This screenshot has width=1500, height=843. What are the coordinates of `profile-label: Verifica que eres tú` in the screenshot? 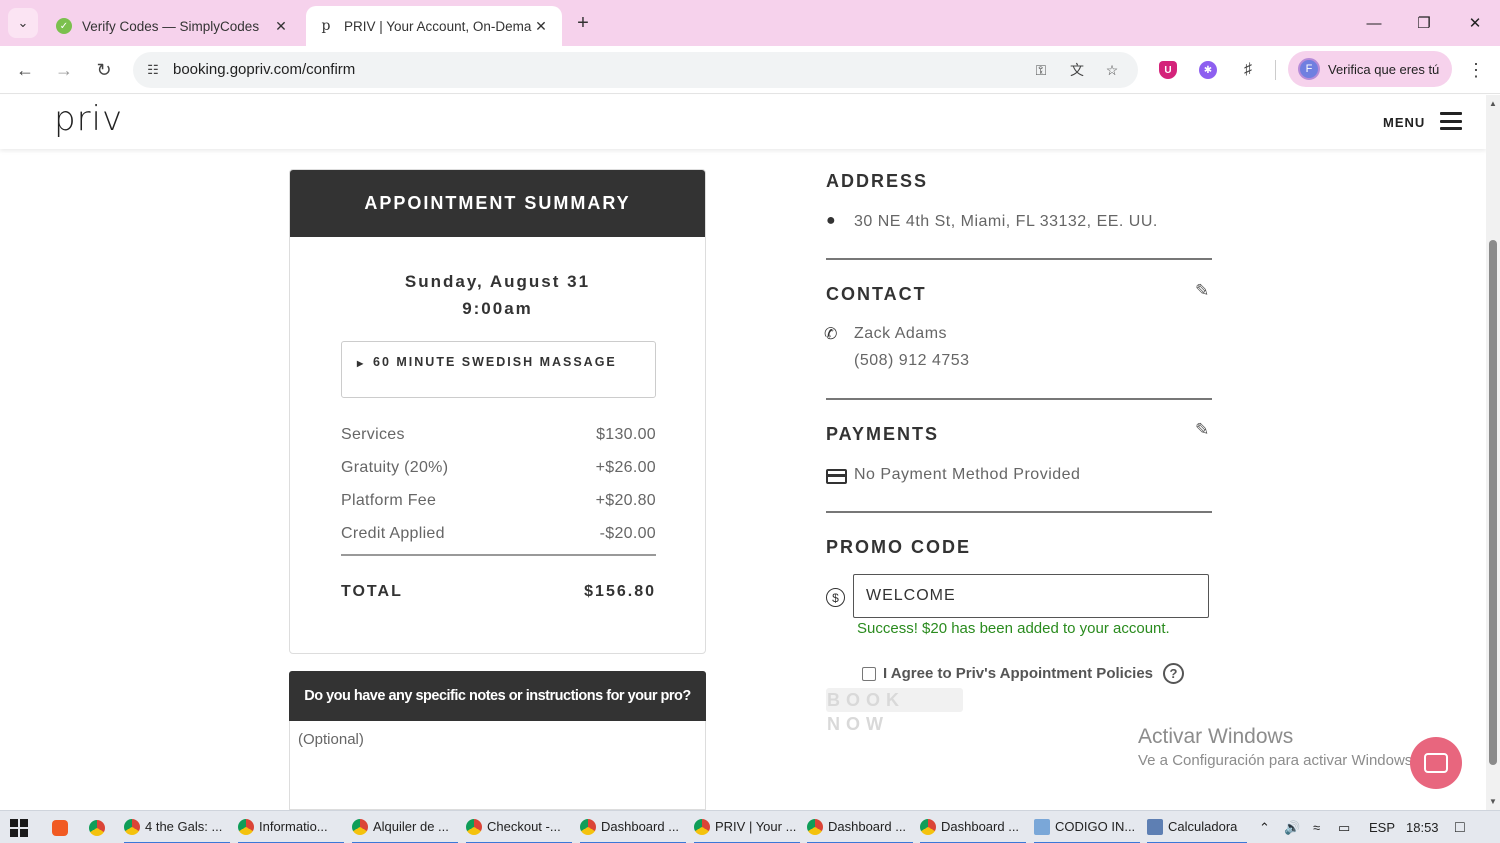 It's located at (1384, 69).